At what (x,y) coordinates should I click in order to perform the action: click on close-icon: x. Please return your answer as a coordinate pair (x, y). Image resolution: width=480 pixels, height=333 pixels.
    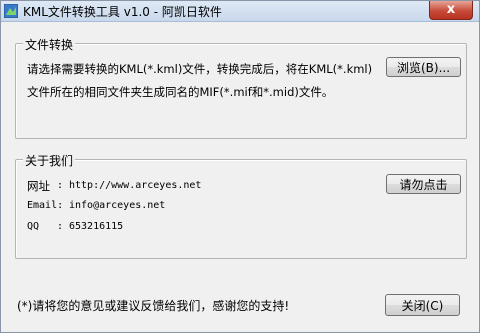
    Looking at the image, I should click on (451, 9).